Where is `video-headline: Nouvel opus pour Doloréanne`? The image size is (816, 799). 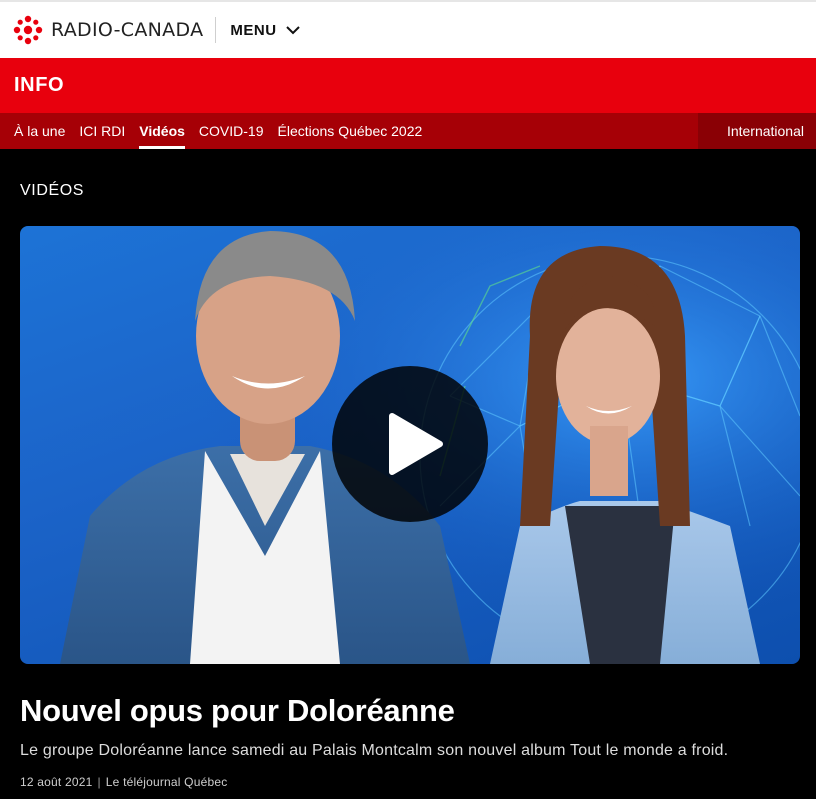 video-headline: Nouvel opus pour Doloréanne is located at coordinates (237, 711).